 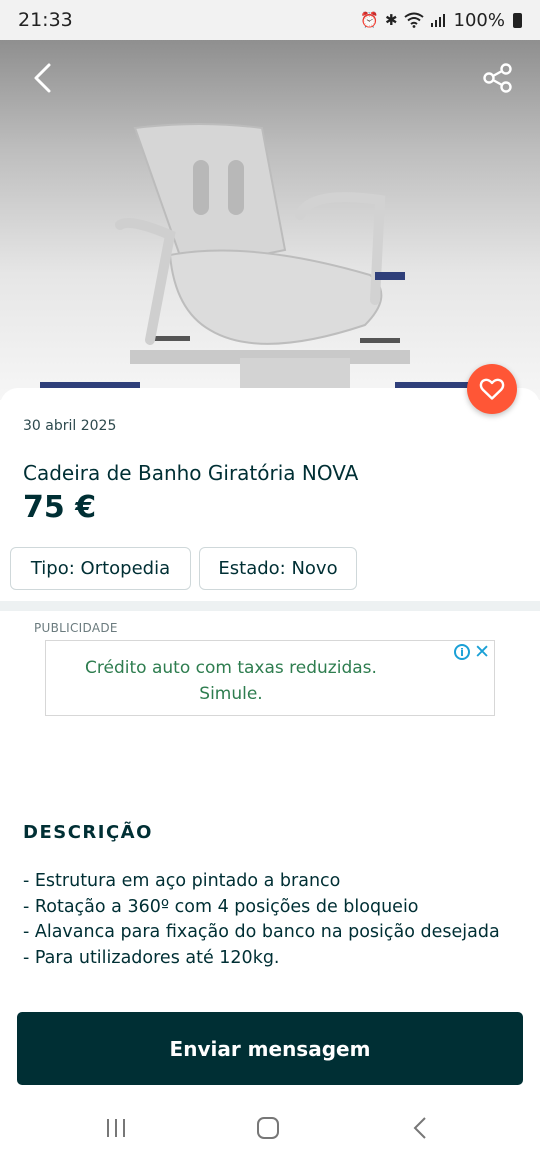 I want to click on battery-icon, so click(x=517, y=20).